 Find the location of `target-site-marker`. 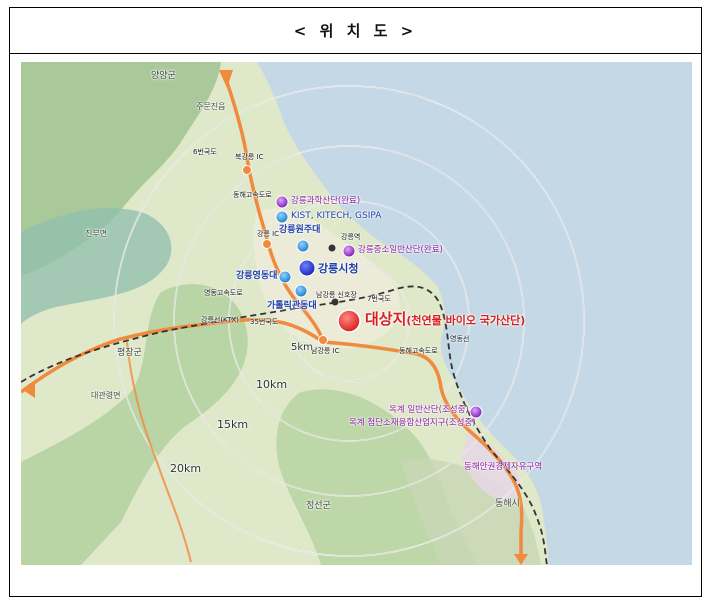

target-site-marker is located at coordinates (349, 321).